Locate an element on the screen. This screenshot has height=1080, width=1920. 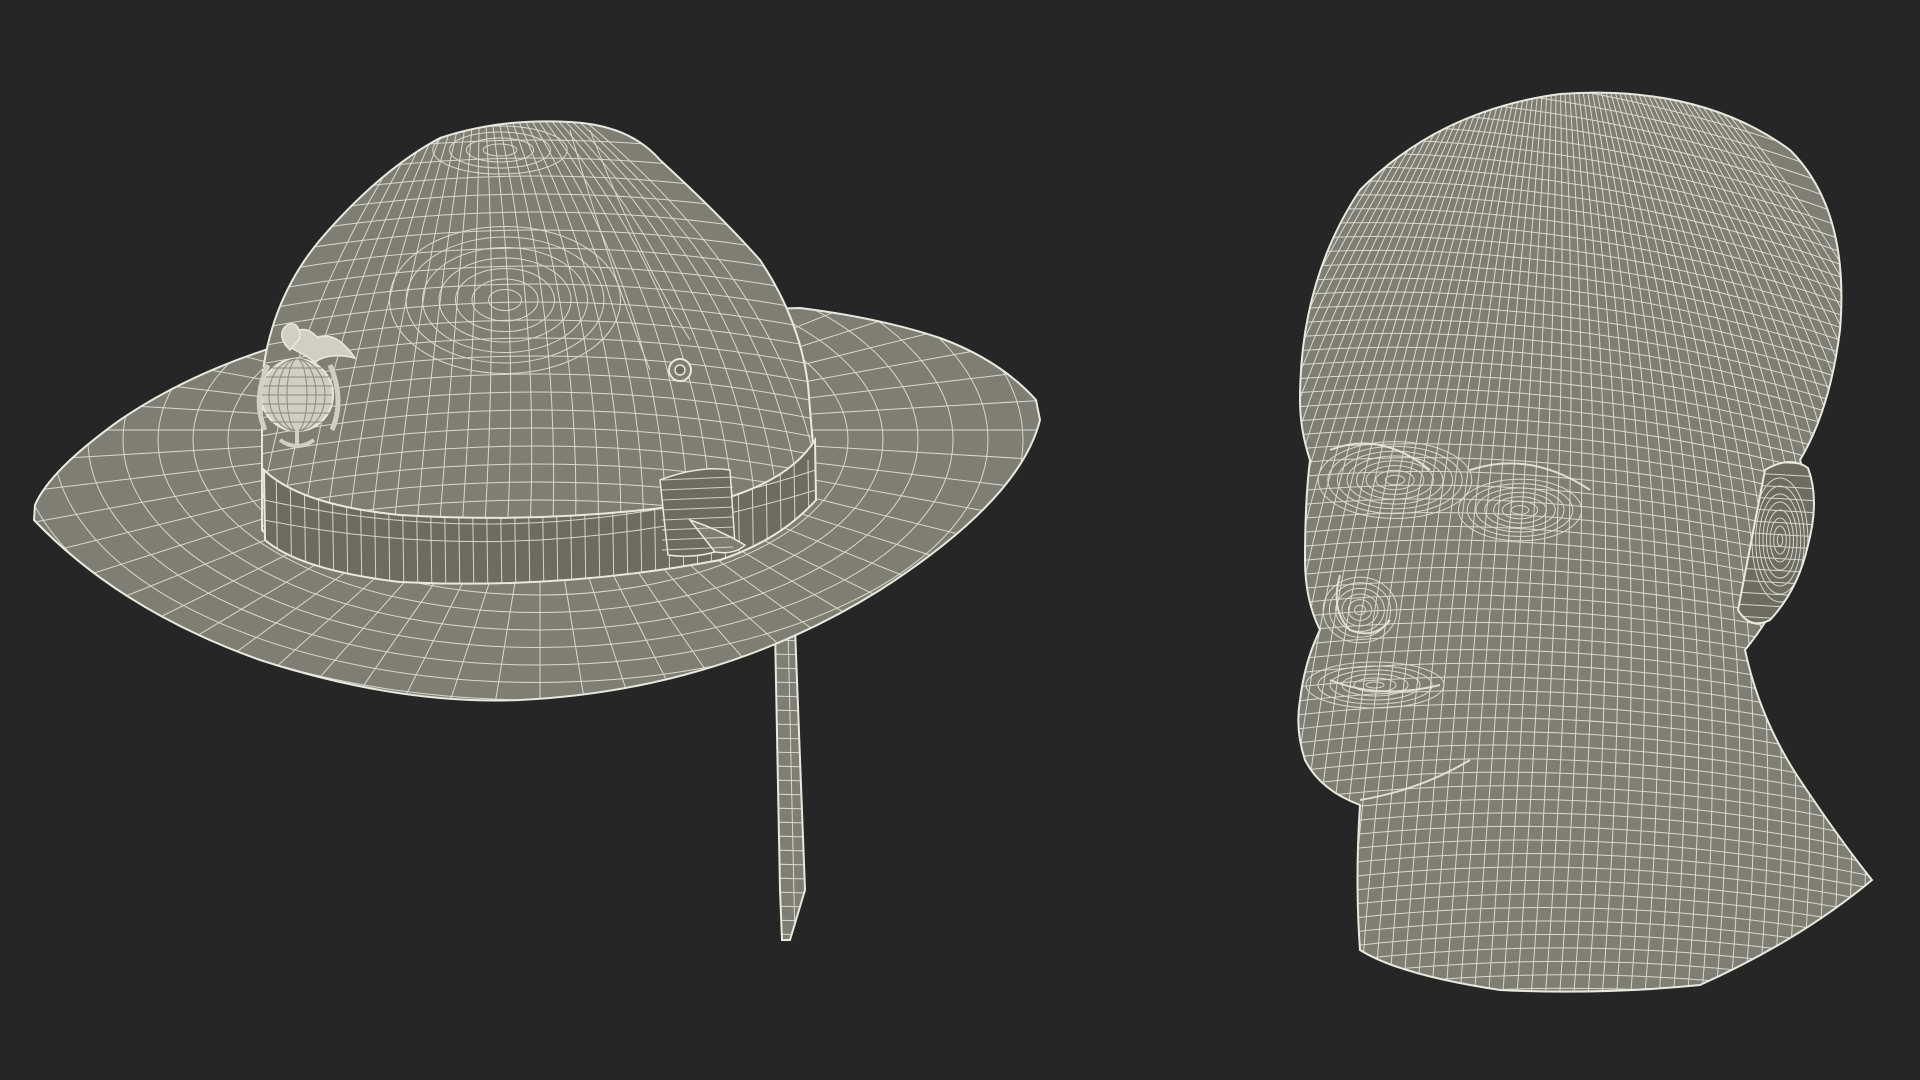
hat-eyelet is located at coordinates (680, 370).